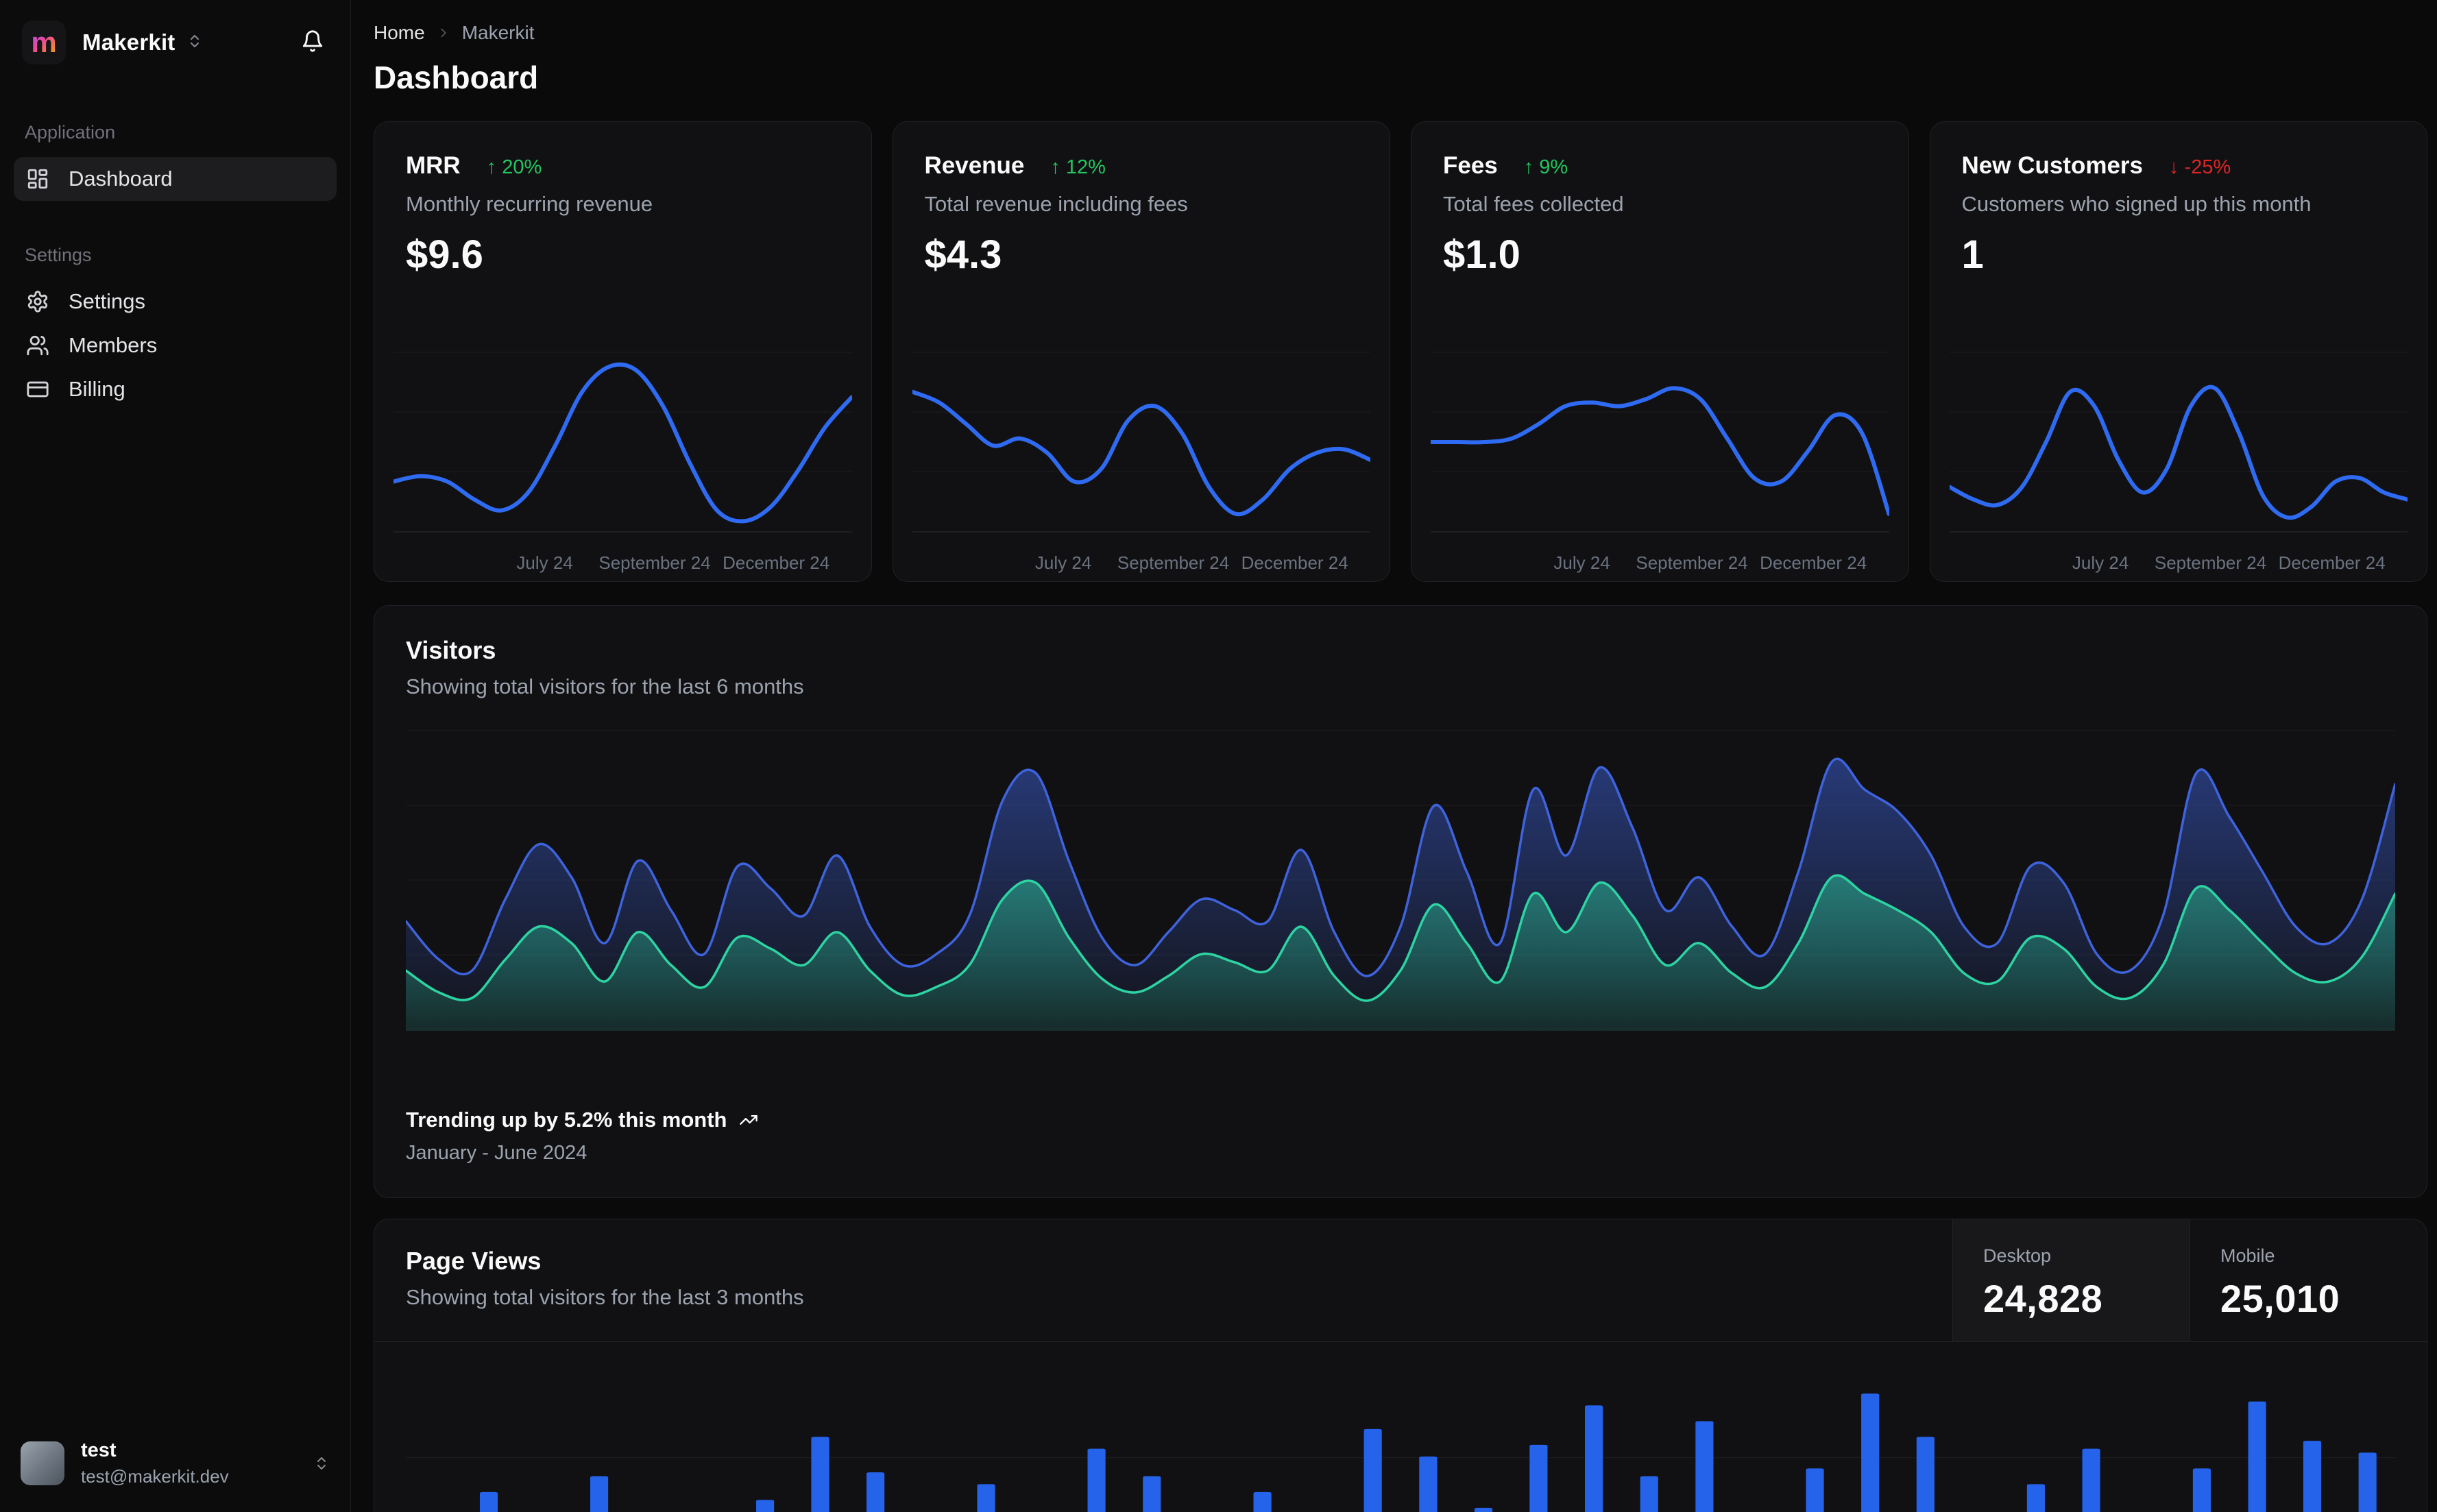  What do you see at coordinates (2043, 1298) in the screenshot?
I see `tab-value: 24,828` at bounding box center [2043, 1298].